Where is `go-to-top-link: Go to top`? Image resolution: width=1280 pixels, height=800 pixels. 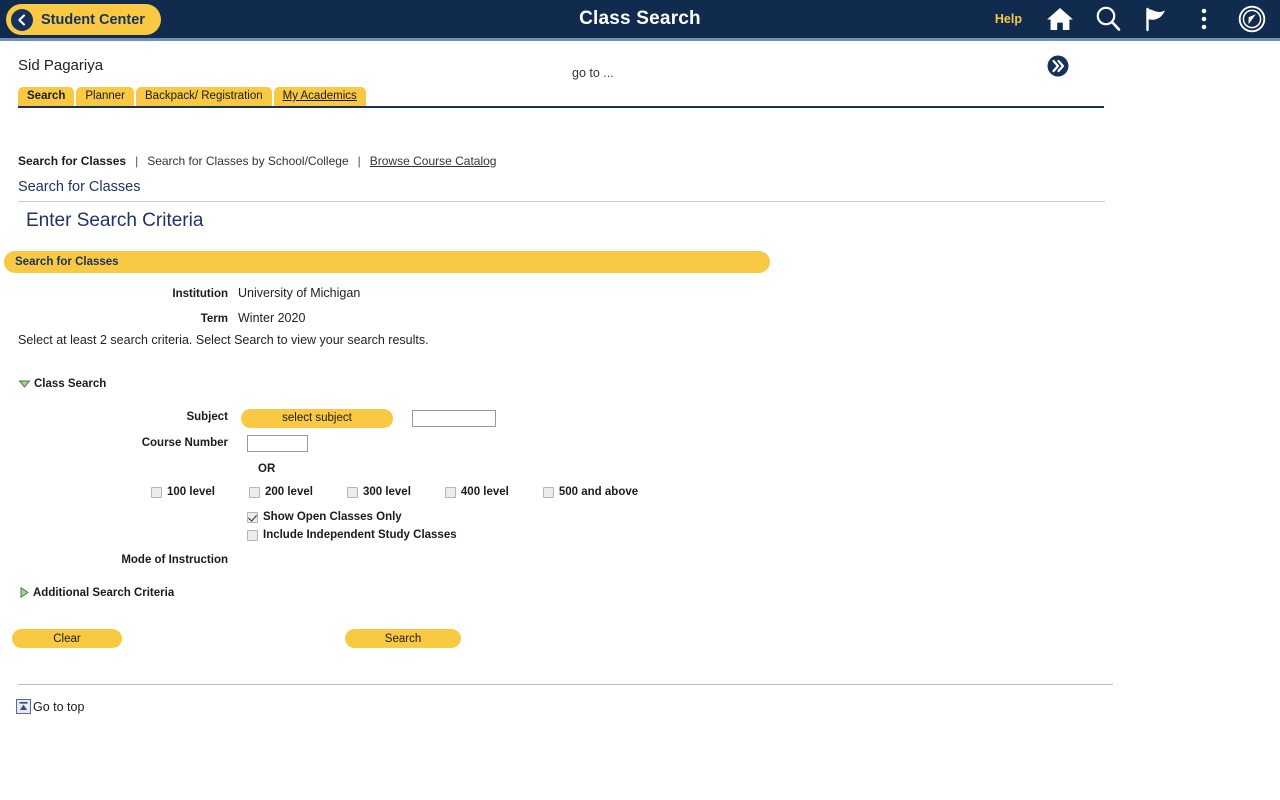
go-to-top-link: Go to top is located at coordinates (50, 706).